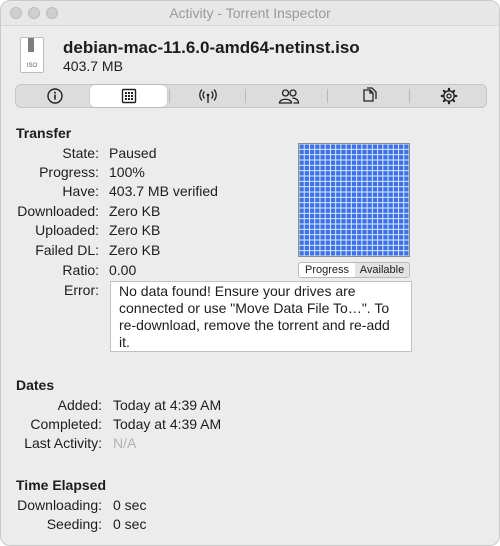 This screenshot has height=546, width=500. What do you see at coordinates (123, 270) in the screenshot?
I see `ratio-value: 0.00` at bounding box center [123, 270].